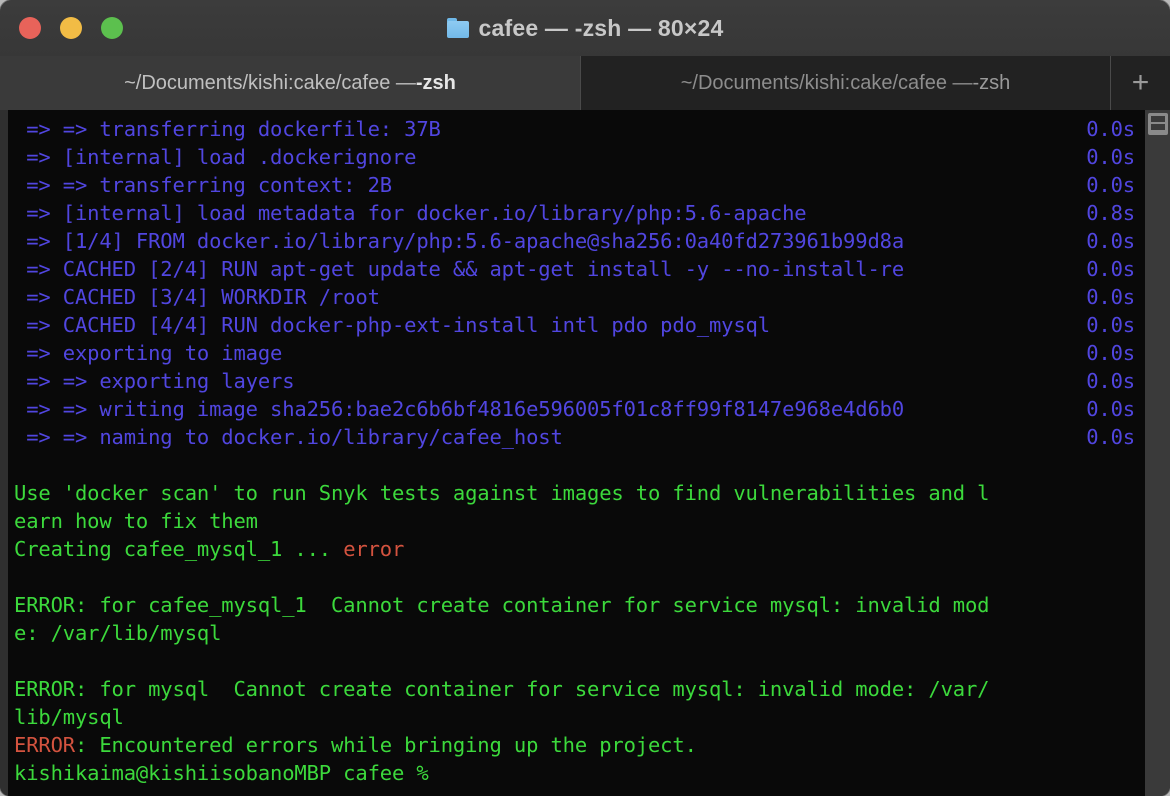  Describe the element at coordinates (1110, 213) in the screenshot. I see `terminal-step-duration: 0.8s` at that location.